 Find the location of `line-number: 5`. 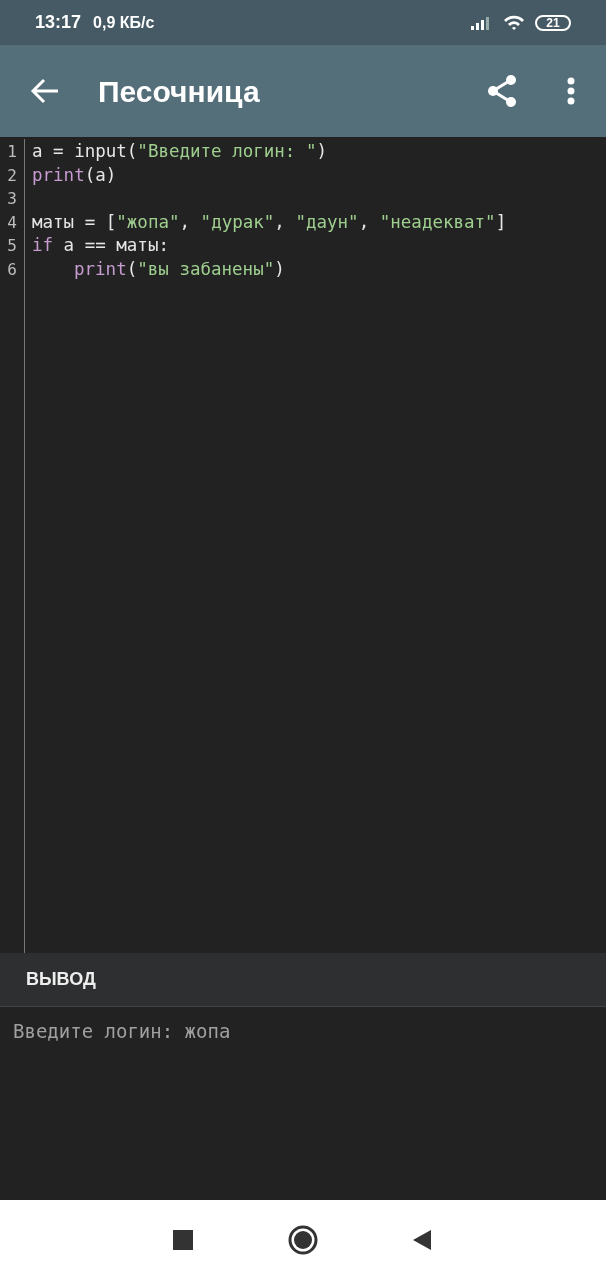

line-number: 5 is located at coordinates (12, 246).